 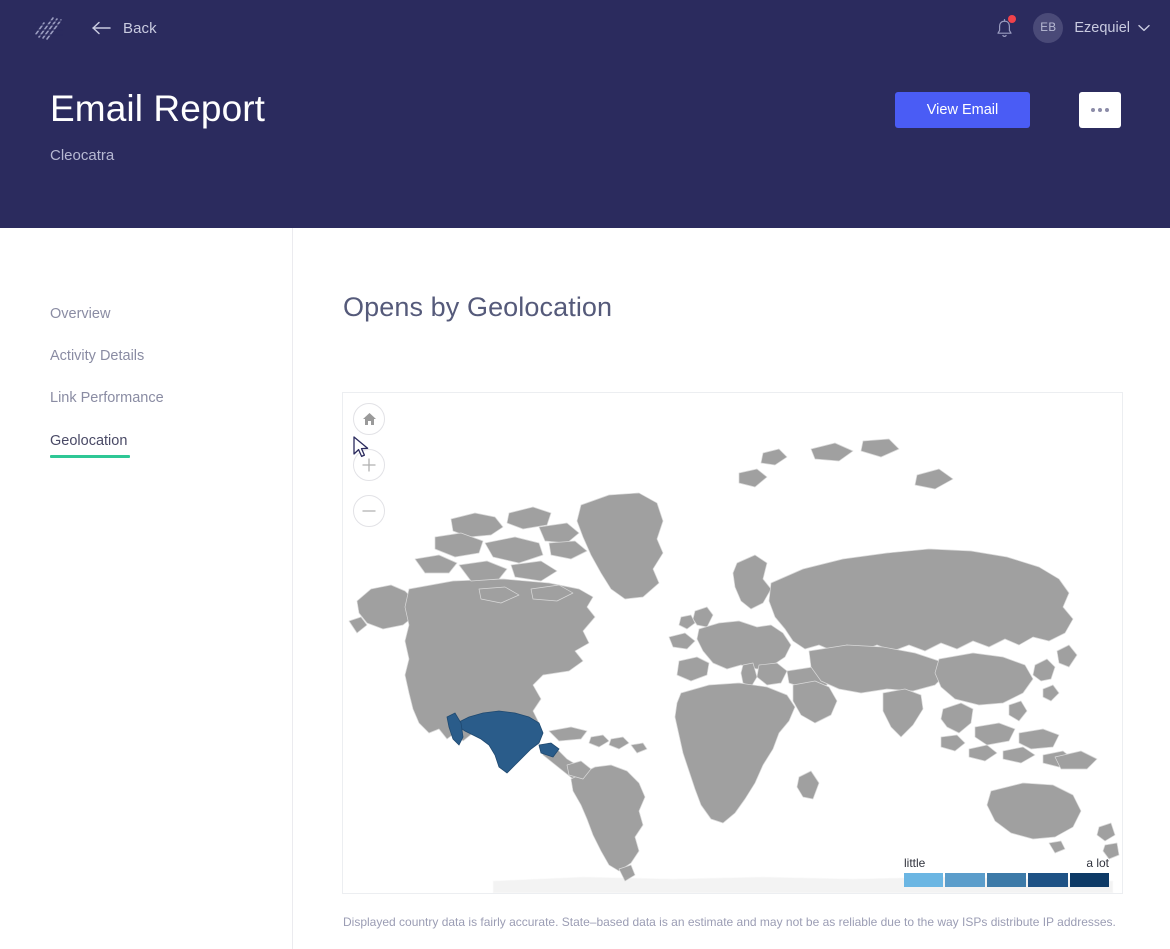 What do you see at coordinates (1048, 28) in the screenshot?
I see `avatar: EB` at bounding box center [1048, 28].